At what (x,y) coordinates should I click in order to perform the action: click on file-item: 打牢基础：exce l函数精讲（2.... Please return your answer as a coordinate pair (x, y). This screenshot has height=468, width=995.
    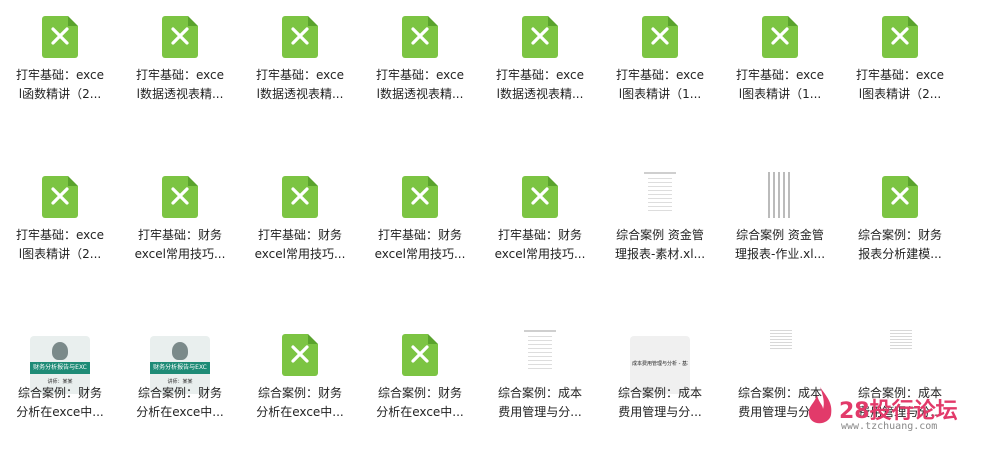
    Looking at the image, I should click on (60, 75).